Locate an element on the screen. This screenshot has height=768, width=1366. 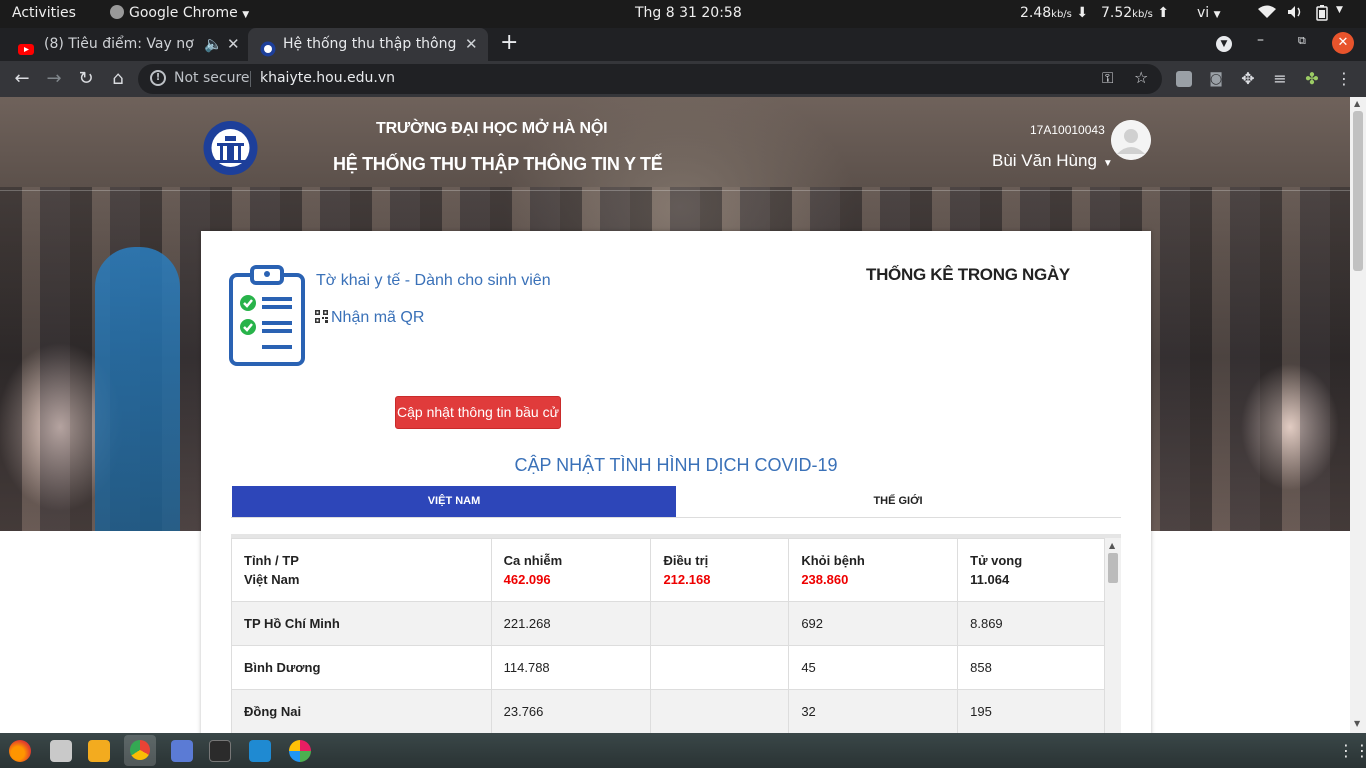
youtube-icon is located at coordinates (26, 46).